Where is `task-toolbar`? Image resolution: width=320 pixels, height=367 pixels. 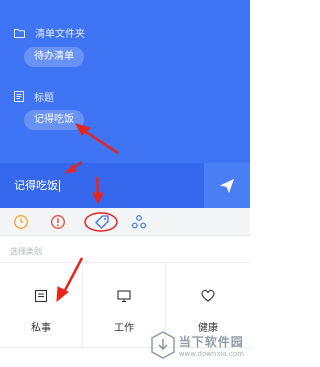
task-toolbar is located at coordinates (125, 222).